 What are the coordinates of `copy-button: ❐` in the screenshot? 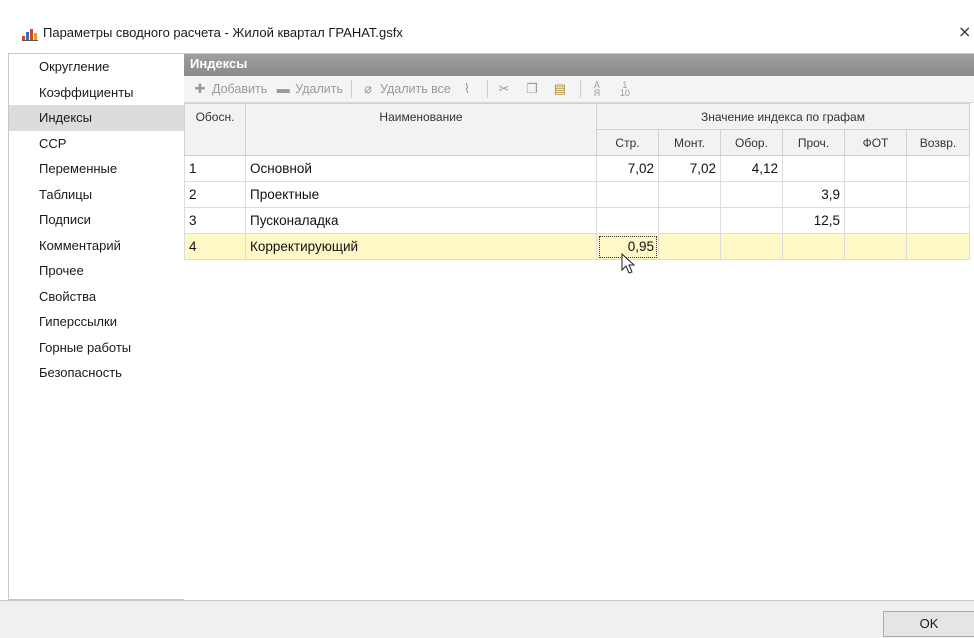 It's located at (534, 89).